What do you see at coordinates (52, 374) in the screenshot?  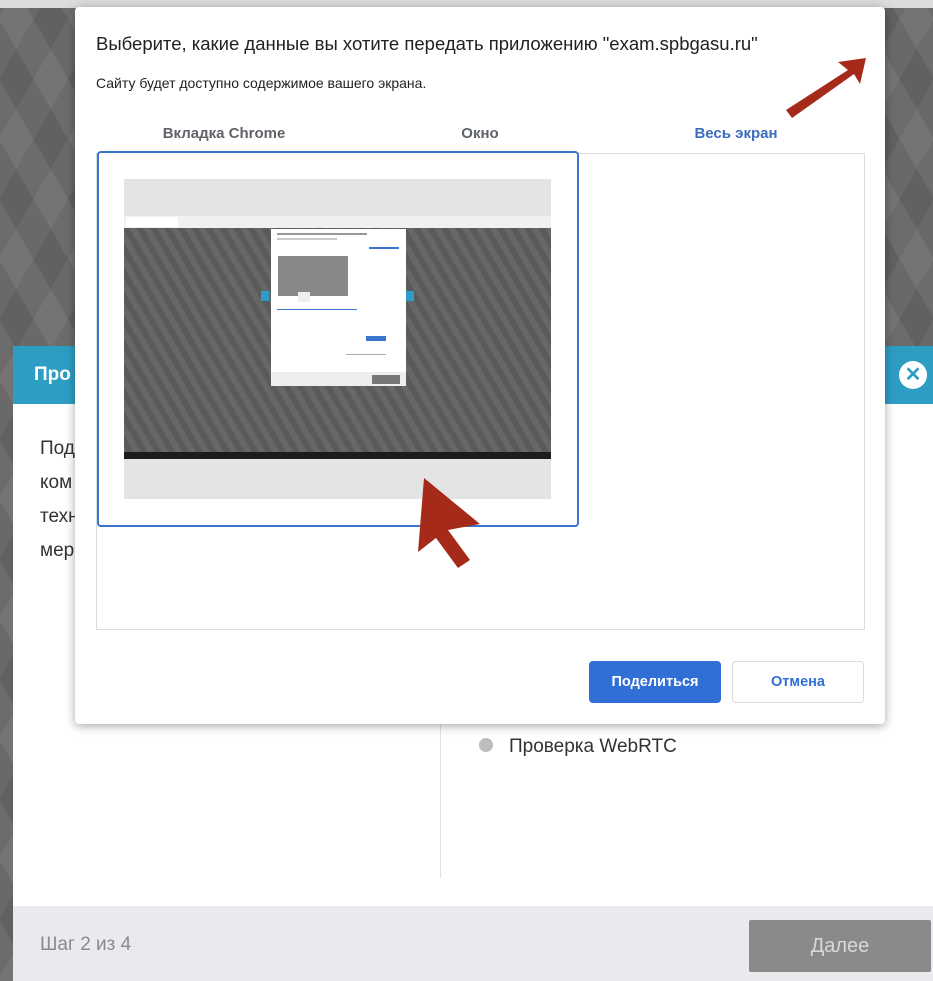 I see `exam-modal-title: Про` at bounding box center [52, 374].